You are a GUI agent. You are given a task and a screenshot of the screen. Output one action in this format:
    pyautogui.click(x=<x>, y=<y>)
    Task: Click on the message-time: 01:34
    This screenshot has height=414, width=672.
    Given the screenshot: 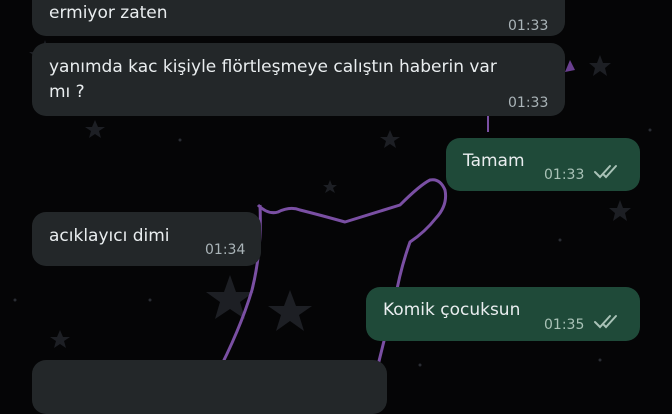 What is the action you would take?
    pyautogui.click(x=225, y=250)
    